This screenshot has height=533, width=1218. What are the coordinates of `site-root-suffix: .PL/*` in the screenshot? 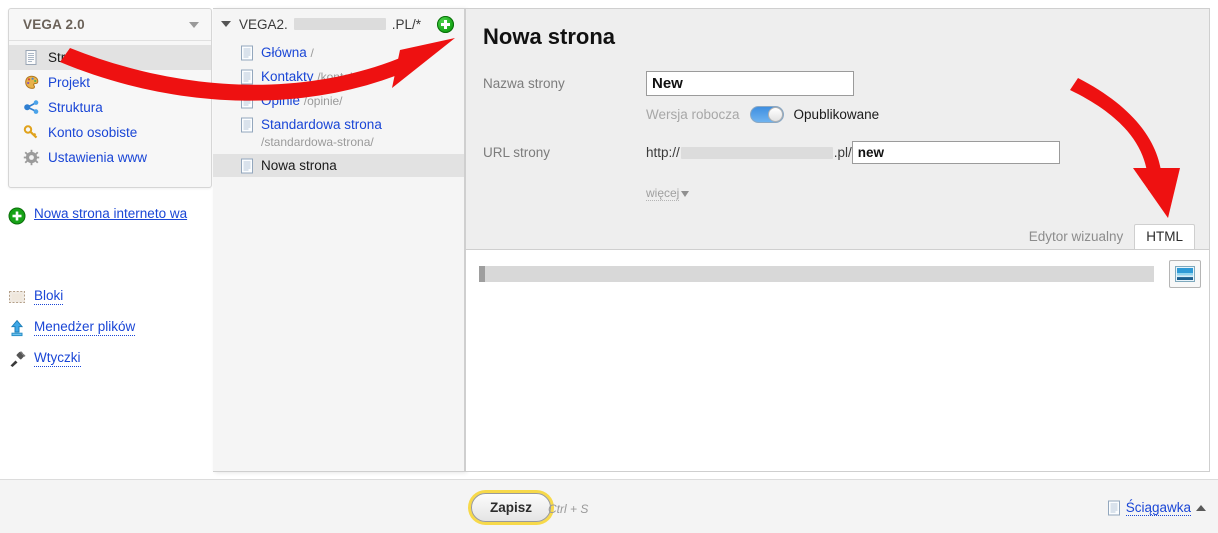 It's located at (406, 24).